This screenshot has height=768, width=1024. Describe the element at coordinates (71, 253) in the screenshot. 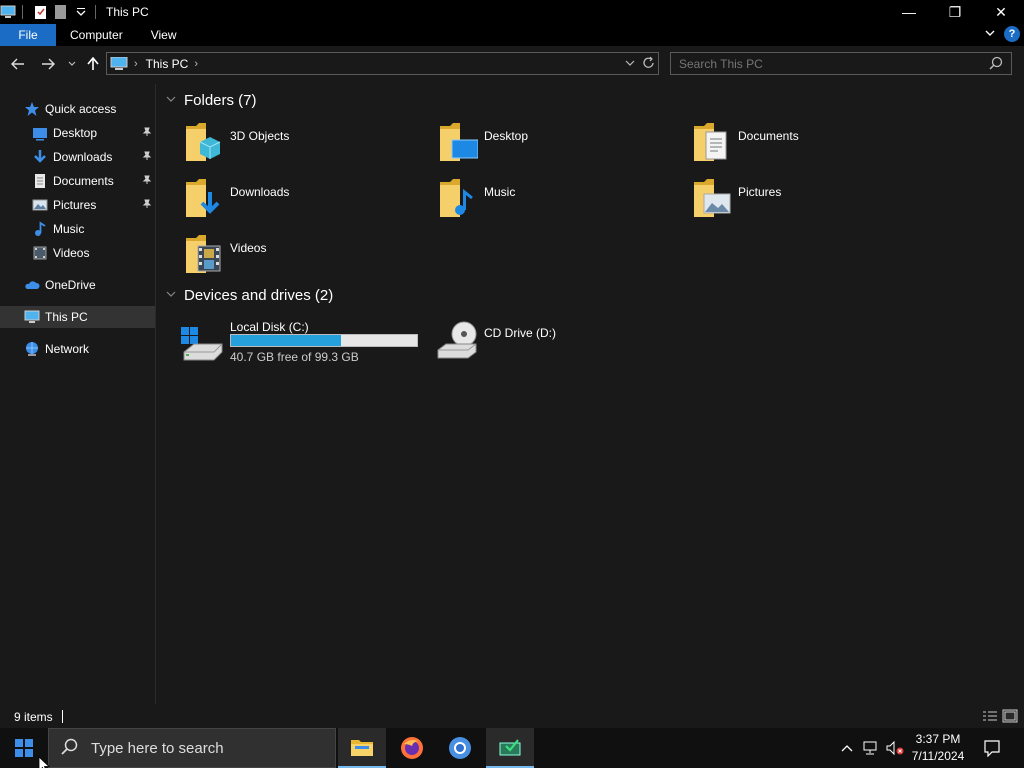

I see `sidebar-item-label: Videos` at that location.